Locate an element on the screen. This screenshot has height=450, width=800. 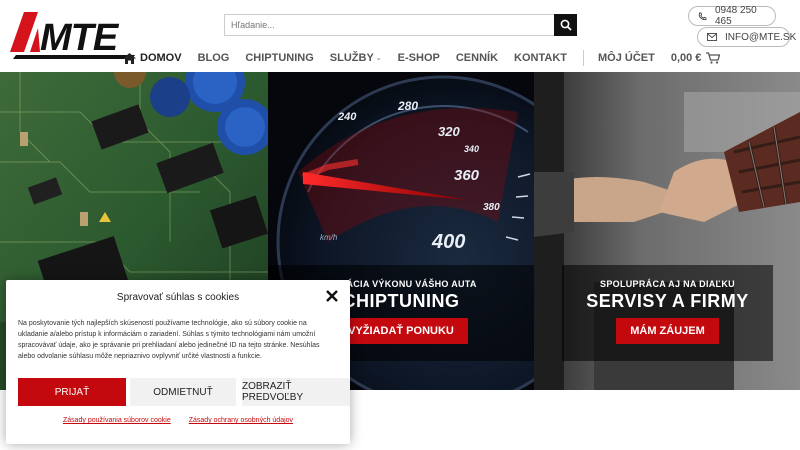
nav-label-pricelist: CENNÍK is located at coordinates (477, 58).